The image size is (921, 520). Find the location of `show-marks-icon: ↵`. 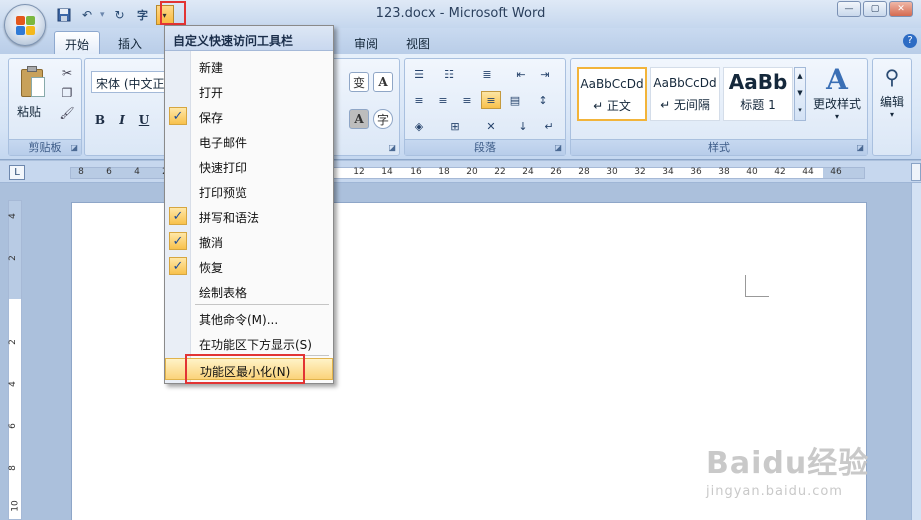

show-marks-icon: ↵ is located at coordinates (549, 126).